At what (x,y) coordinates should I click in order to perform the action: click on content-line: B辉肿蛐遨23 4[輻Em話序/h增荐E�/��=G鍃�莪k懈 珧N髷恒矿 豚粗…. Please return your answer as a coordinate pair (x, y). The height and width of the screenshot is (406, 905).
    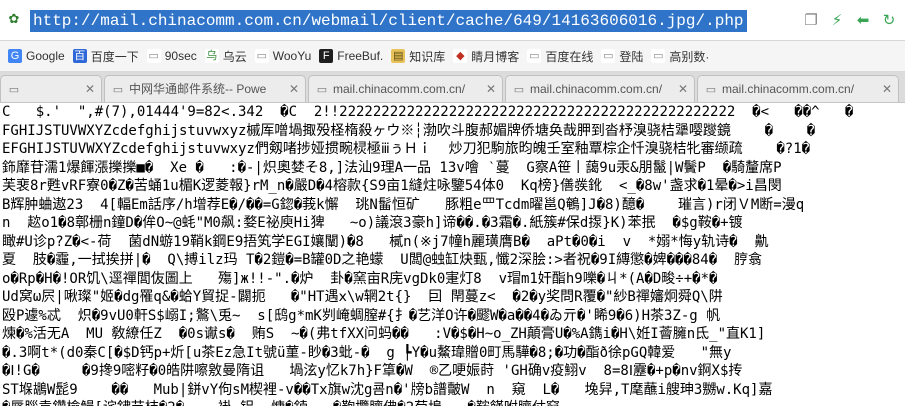
    Looking at the image, I should click on (403, 204).